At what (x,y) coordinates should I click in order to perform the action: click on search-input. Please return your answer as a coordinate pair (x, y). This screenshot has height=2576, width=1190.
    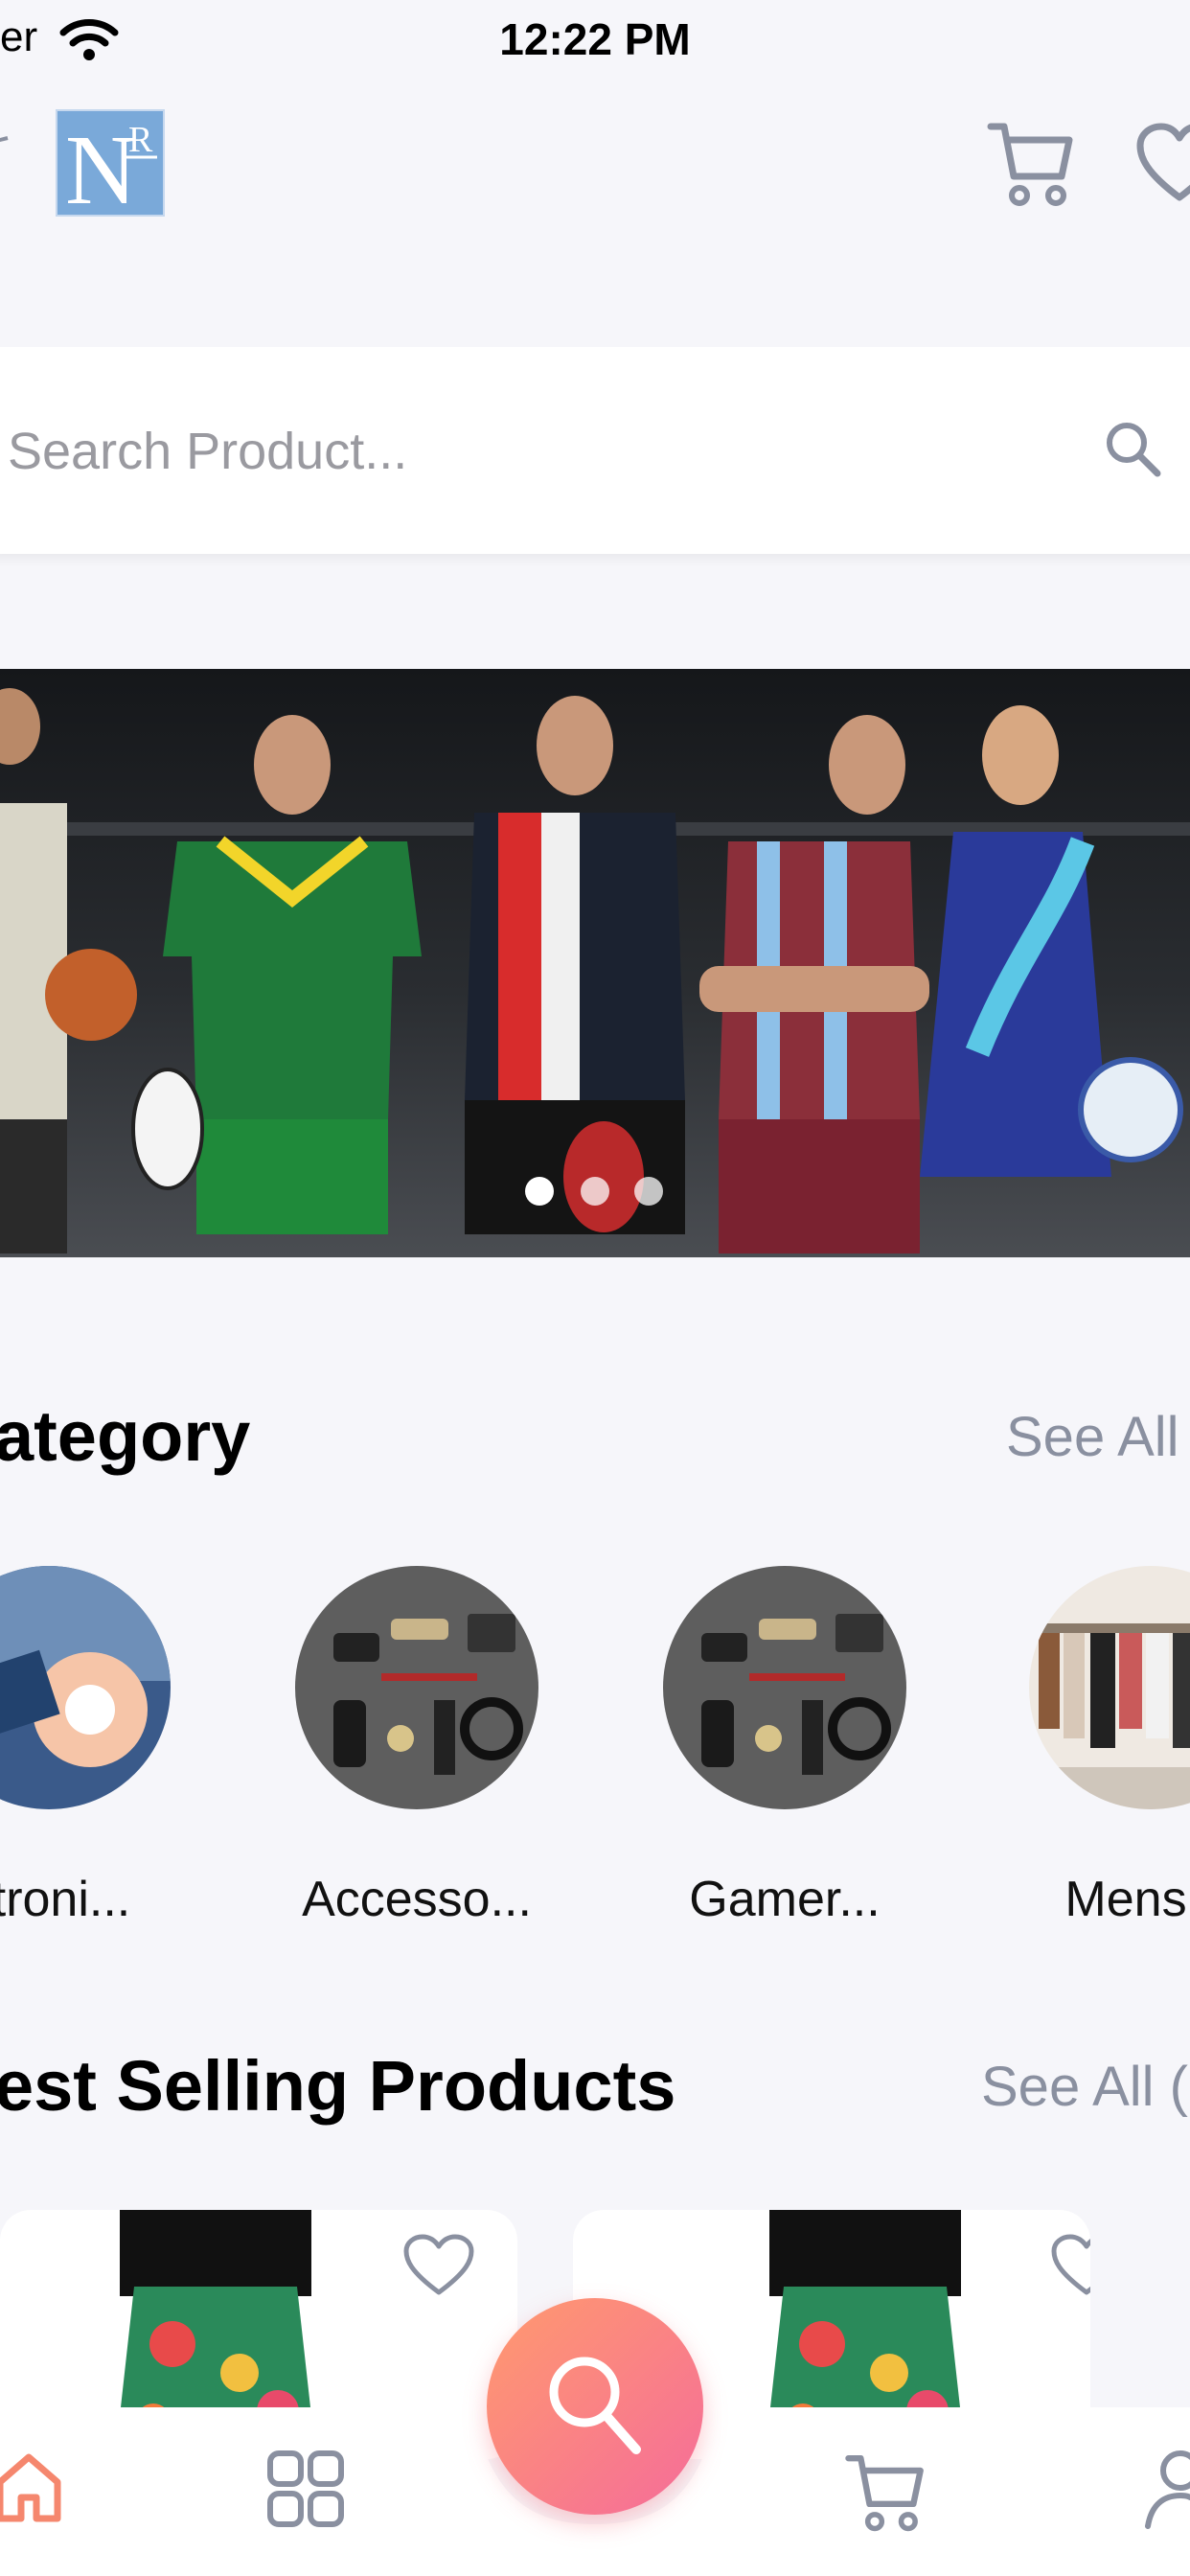
    Looking at the image, I should click on (487, 451).